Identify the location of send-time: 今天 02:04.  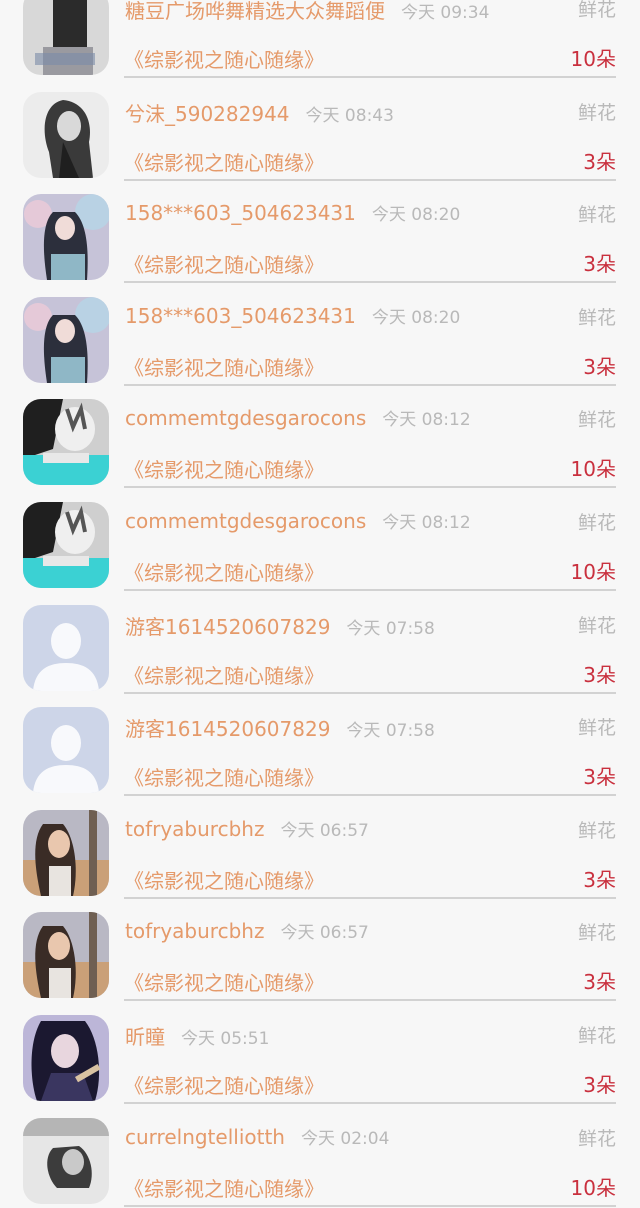
(345, 1138).